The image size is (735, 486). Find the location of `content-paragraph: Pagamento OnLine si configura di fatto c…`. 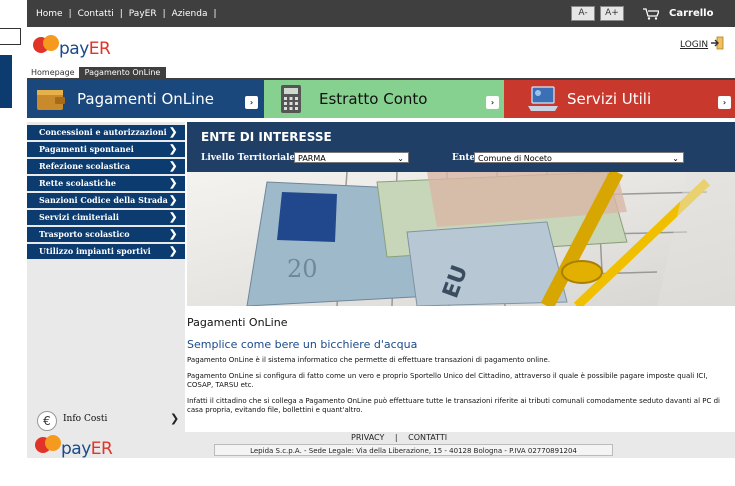

content-paragraph: Pagamento OnLine si configura di fatto c… is located at coordinates (447, 380).